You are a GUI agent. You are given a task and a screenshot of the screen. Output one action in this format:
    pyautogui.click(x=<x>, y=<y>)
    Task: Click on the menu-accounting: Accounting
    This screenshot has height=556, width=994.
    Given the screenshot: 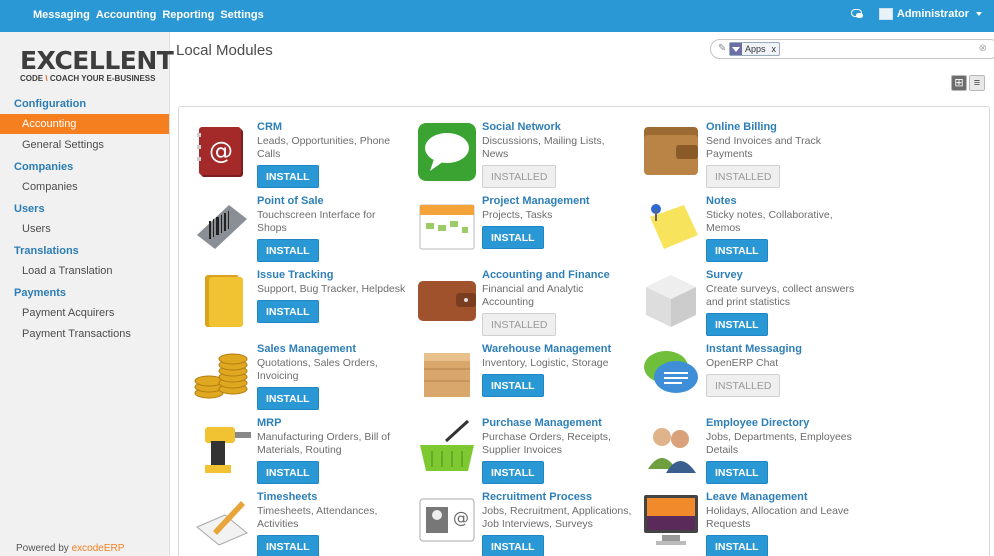 What is the action you would take?
    pyautogui.click(x=126, y=15)
    